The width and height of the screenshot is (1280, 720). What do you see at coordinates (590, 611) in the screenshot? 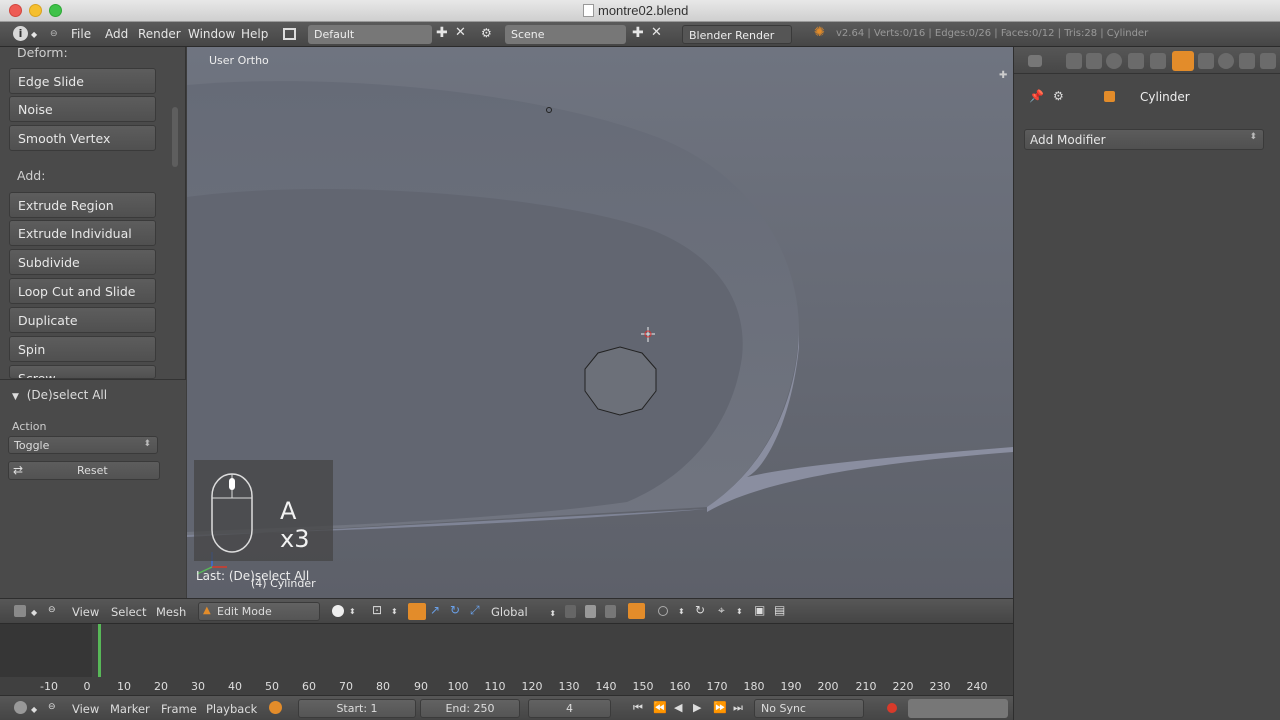
I see `layer-2-icon` at bounding box center [590, 611].